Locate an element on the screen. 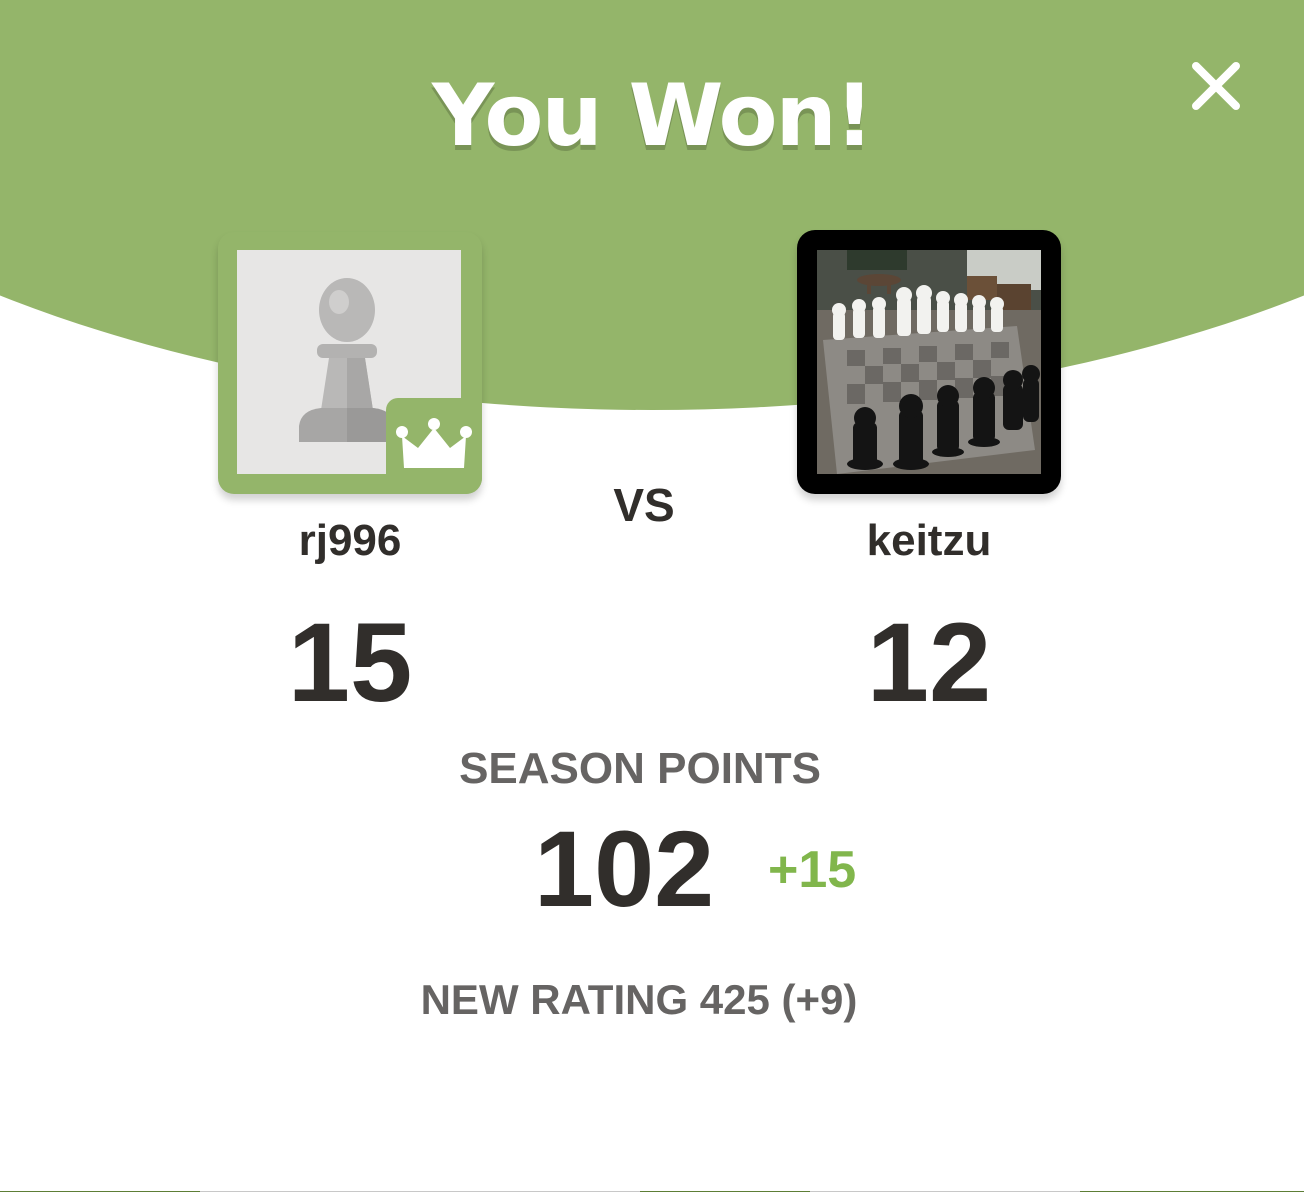 This screenshot has height=1192, width=1304. new-rating: NEW RATING 425 (+9) is located at coordinates (639, 999).